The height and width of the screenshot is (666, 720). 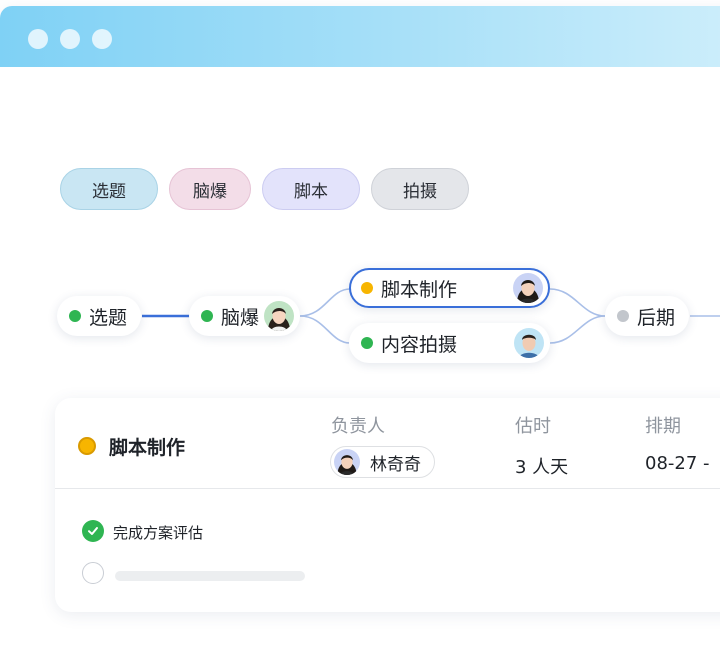 I want to click on window-dot-close, so click(x=38, y=39).